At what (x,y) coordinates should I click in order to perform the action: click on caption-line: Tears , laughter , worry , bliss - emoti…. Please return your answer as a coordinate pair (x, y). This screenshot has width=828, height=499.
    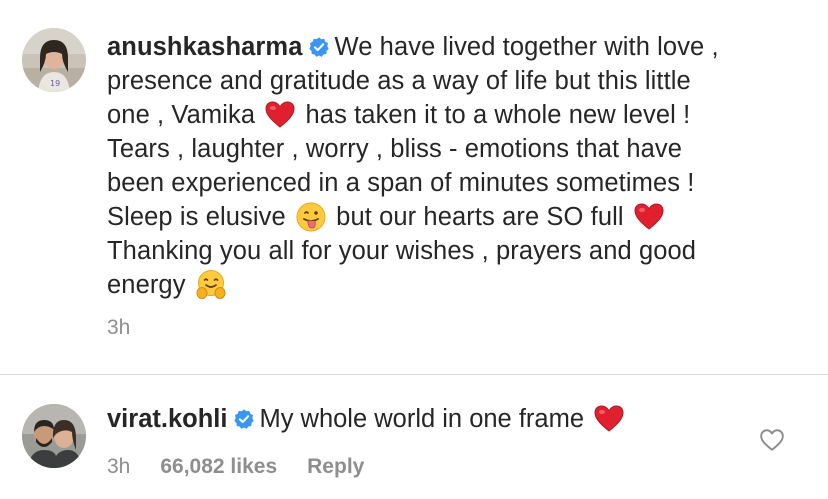
    Looking at the image, I should click on (457, 149).